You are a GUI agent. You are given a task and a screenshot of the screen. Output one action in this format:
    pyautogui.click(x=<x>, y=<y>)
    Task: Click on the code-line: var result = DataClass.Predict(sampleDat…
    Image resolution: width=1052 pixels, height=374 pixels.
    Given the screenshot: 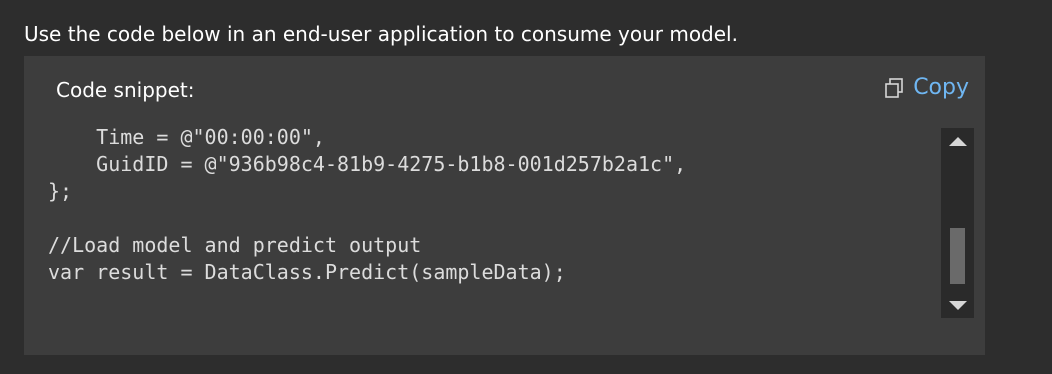 What is the action you would take?
    pyautogui.click(x=307, y=272)
    